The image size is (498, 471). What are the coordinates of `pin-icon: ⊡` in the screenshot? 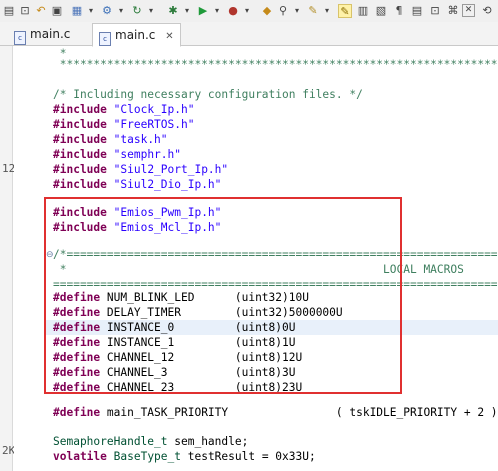 It's located at (435, 11).